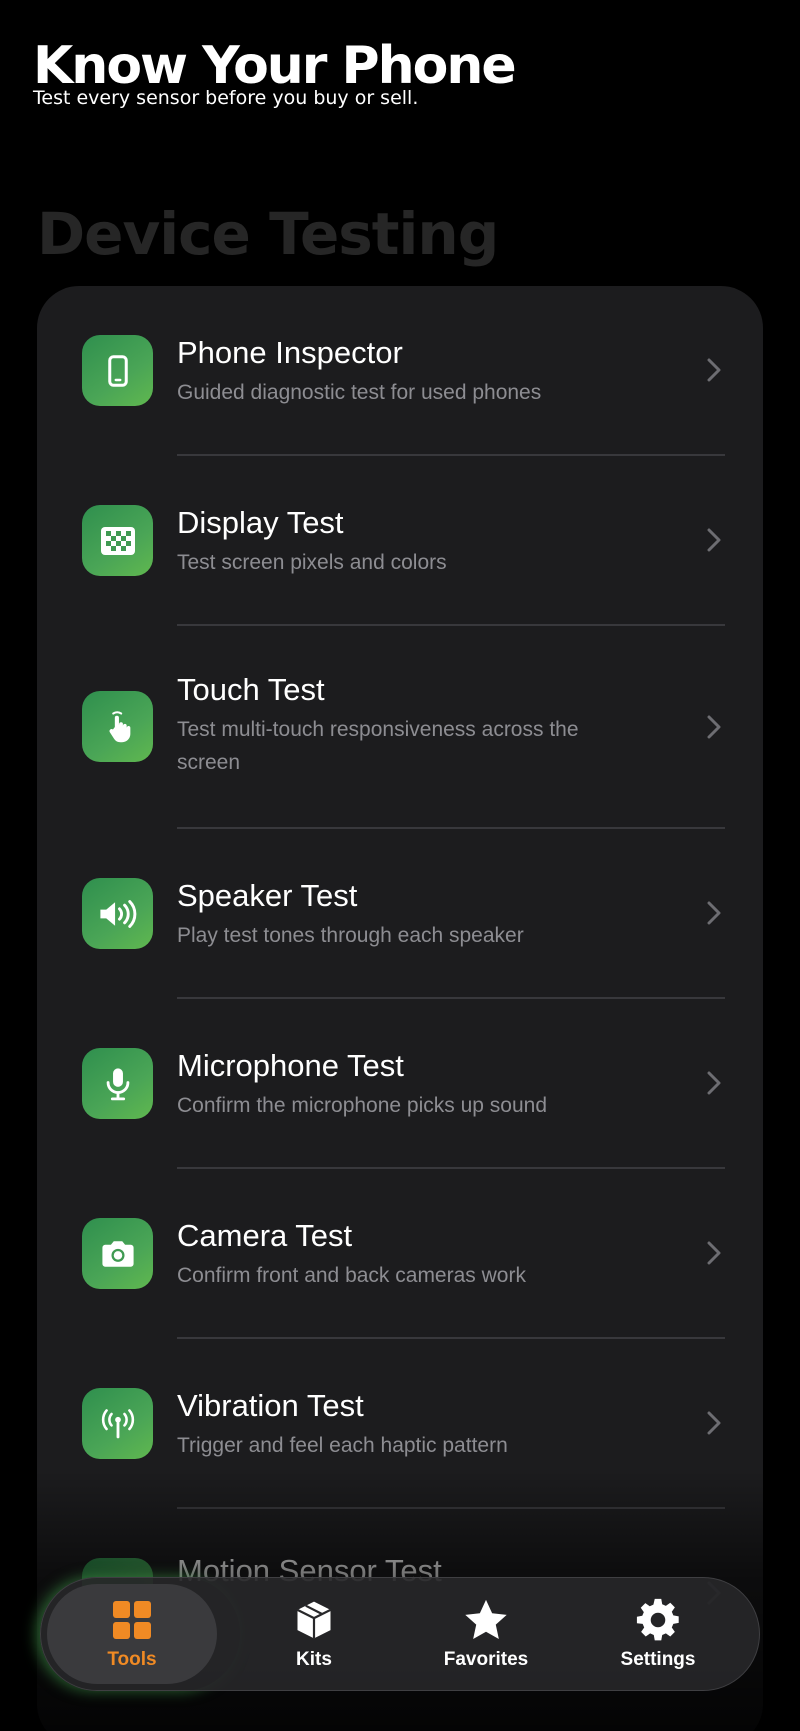 The width and height of the screenshot is (800, 1731). What do you see at coordinates (132, 1620) in the screenshot?
I see `grid-icon` at bounding box center [132, 1620].